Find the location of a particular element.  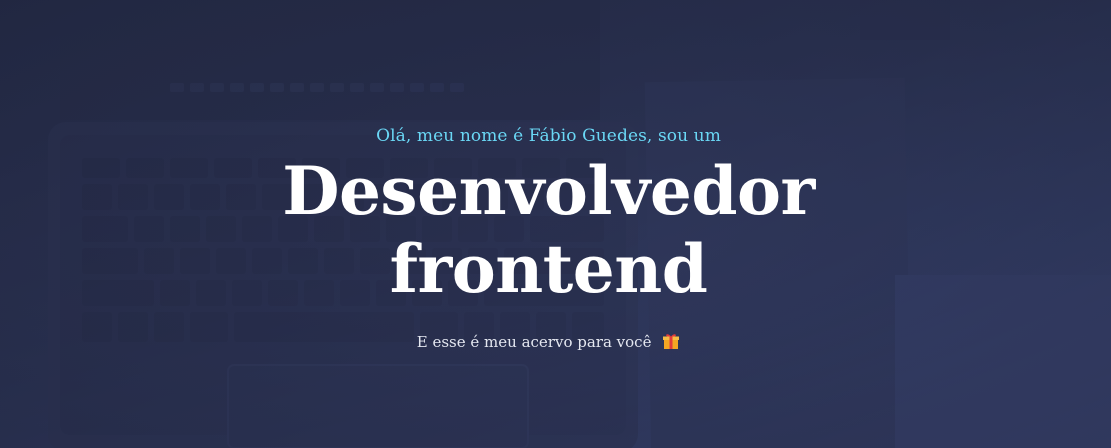

subline: E esse é meu acervo para você is located at coordinates (548, 341).